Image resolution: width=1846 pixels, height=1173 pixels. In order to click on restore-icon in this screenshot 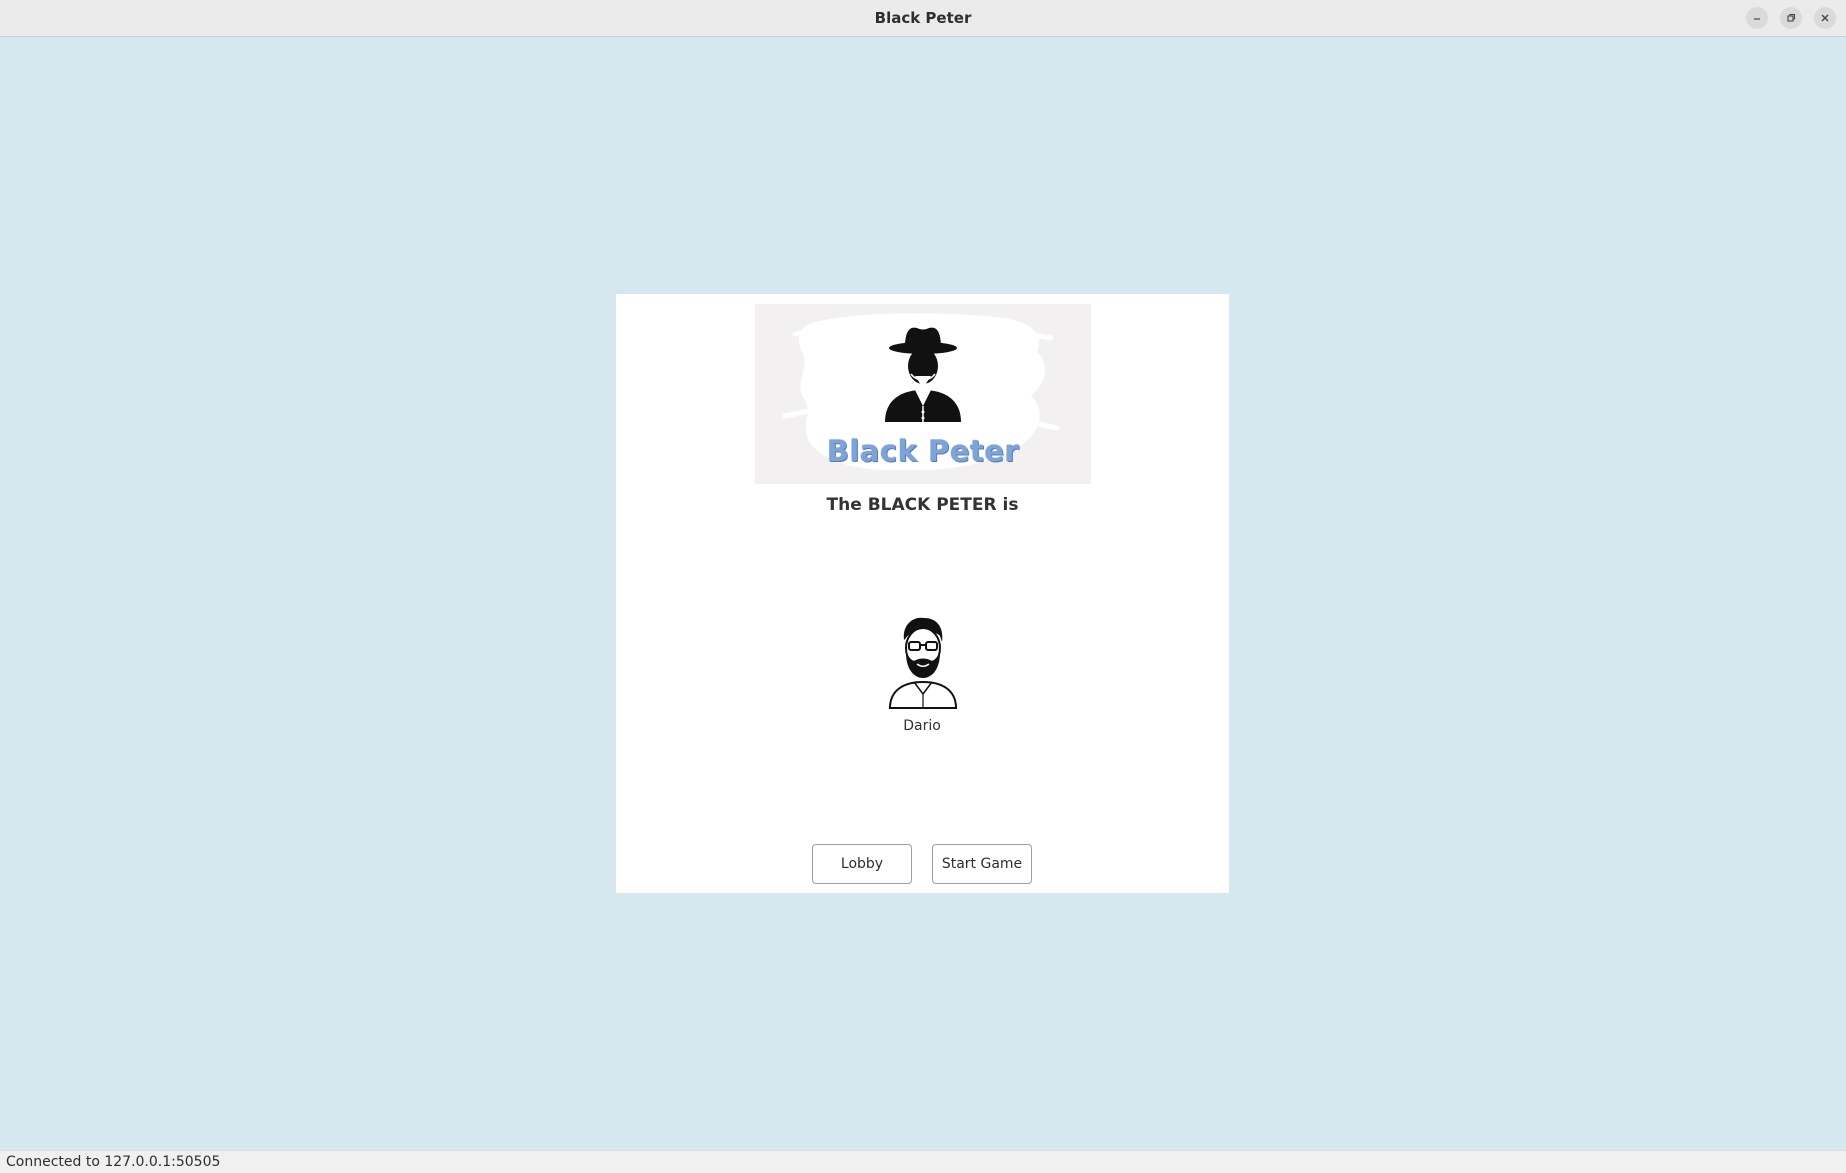, I will do `click(1791, 18)`.